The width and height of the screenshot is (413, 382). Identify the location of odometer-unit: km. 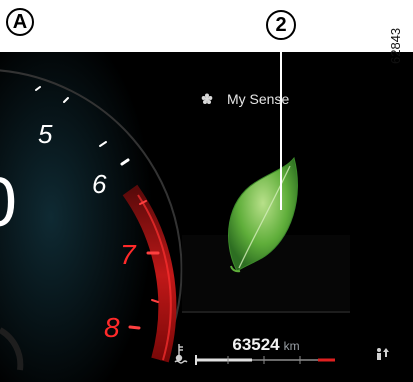
(291, 346).